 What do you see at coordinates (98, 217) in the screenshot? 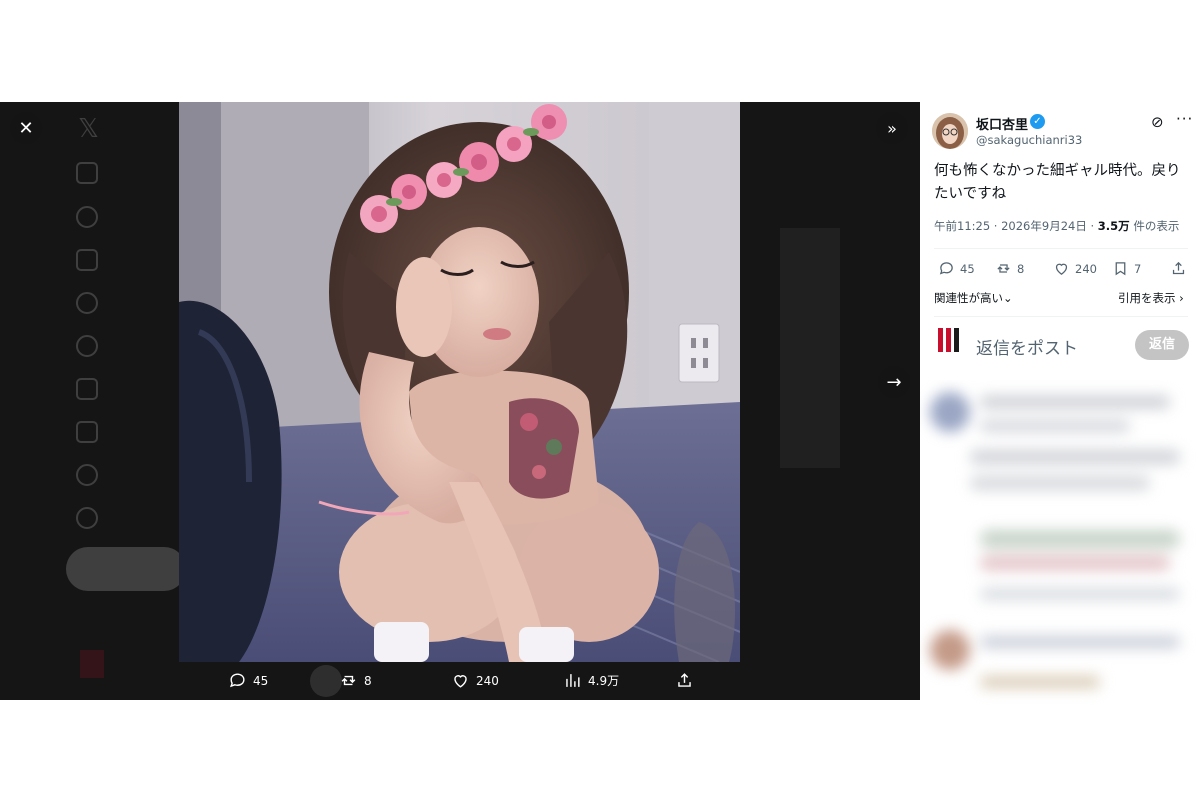
I see `bg-nav-explore` at bounding box center [98, 217].